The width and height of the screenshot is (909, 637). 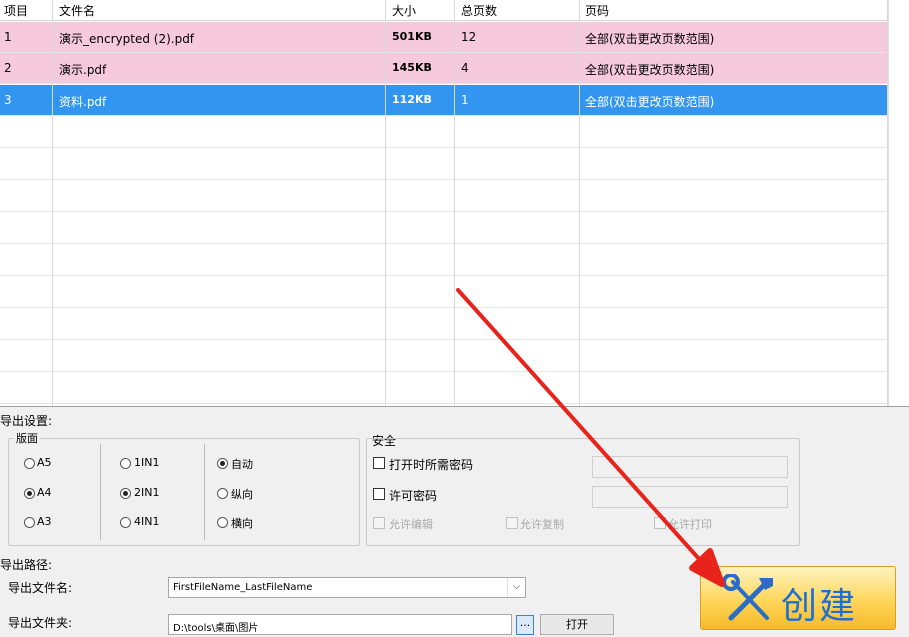 What do you see at coordinates (577, 624) in the screenshot?
I see `open-folder-button: 打开` at bounding box center [577, 624].